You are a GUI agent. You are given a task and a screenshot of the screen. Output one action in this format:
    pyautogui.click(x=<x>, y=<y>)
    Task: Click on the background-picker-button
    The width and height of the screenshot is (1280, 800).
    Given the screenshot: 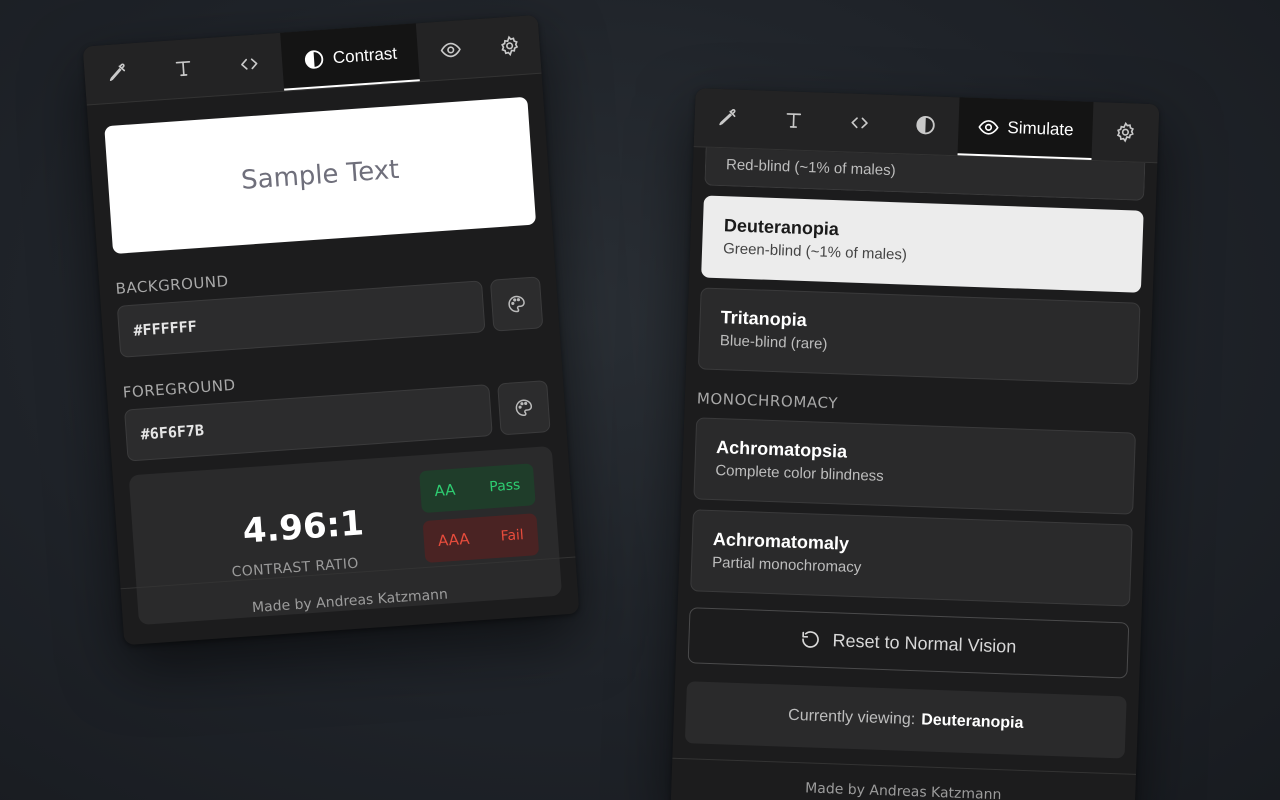 What is the action you would take?
    pyautogui.click(x=516, y=304)
    